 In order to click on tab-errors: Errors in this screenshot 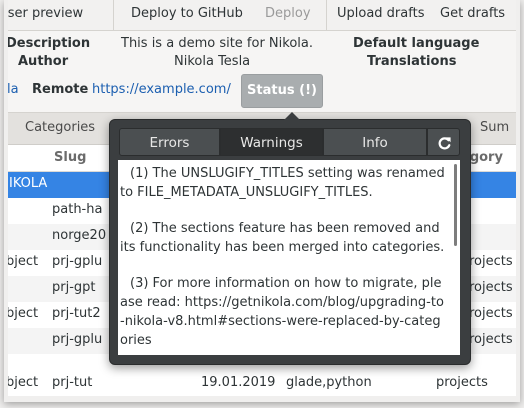, I will do `click(169, 142)`.